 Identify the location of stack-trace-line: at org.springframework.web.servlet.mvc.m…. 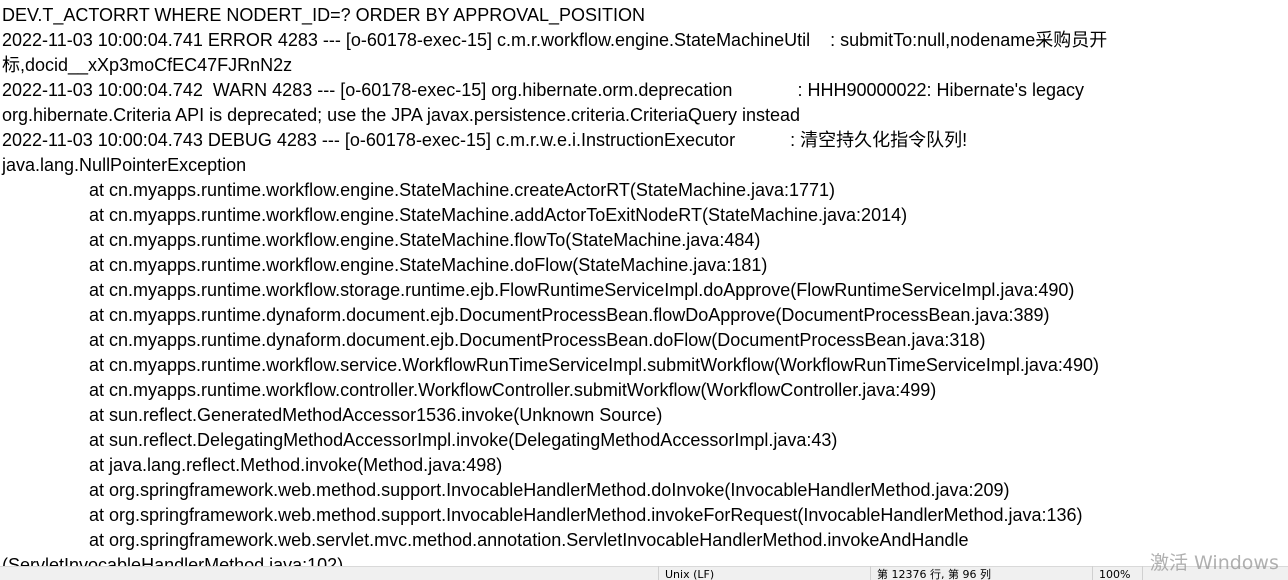
(529, 540).